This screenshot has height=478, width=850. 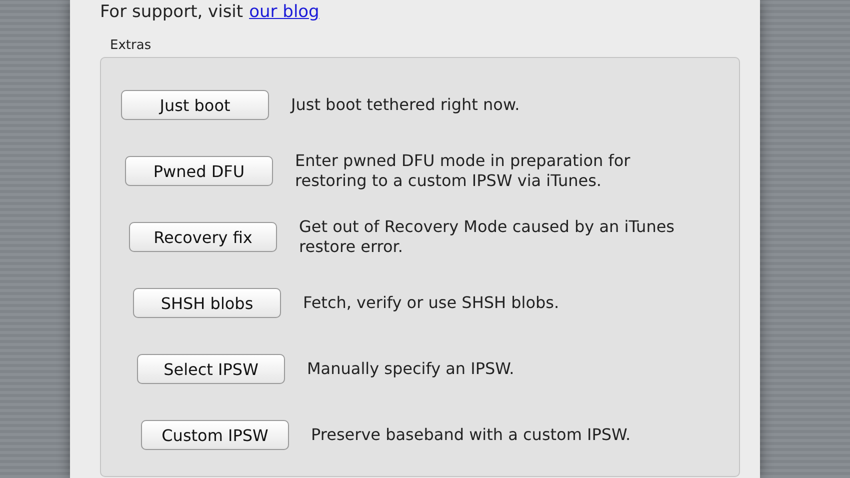 What do you see at coordinates (405, 105) in the screenshot?
I see `action-description: Just boot tethered right now.` at bounding box center [405, 105].